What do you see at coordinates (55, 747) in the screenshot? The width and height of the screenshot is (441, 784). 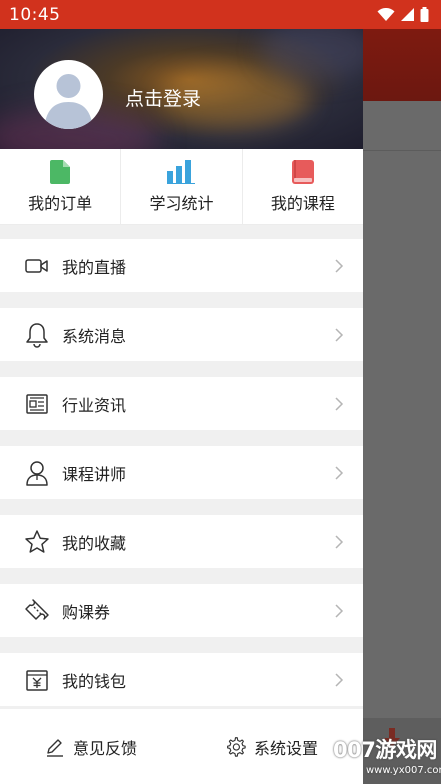 I see `pencil-icon` at bounding box center [55, 747].